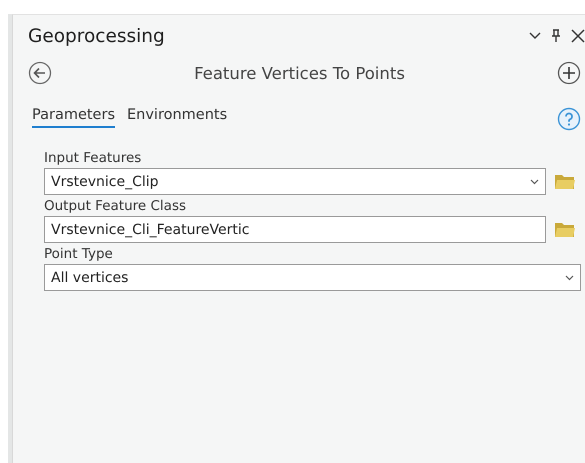 This screenshot has width=585, height=463. Describe the element at coordinates (295, 229) in the screenshot. I see `input-field: Vrstevnice_Cli_FeatureVertic` at that location.